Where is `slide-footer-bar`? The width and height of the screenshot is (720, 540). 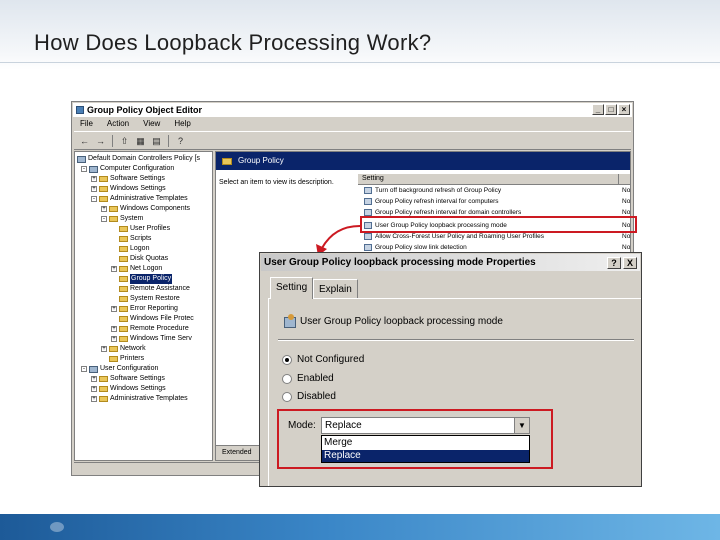
slide-footer-bar is located at coordinates (360, 527).